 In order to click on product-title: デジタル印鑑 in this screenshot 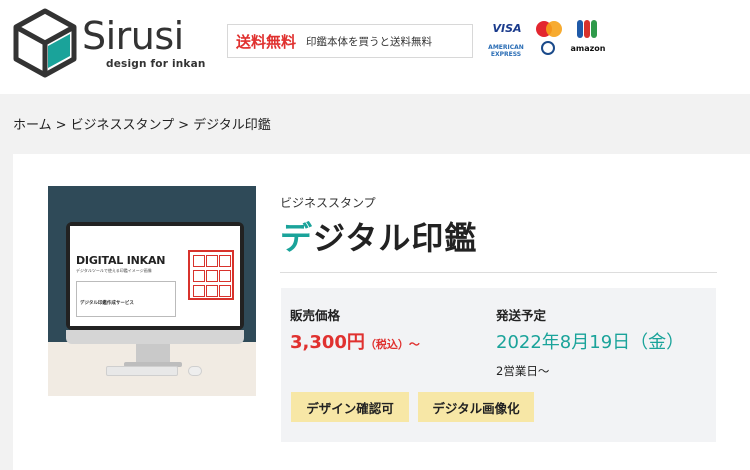, I will do `click(378, 238)`.